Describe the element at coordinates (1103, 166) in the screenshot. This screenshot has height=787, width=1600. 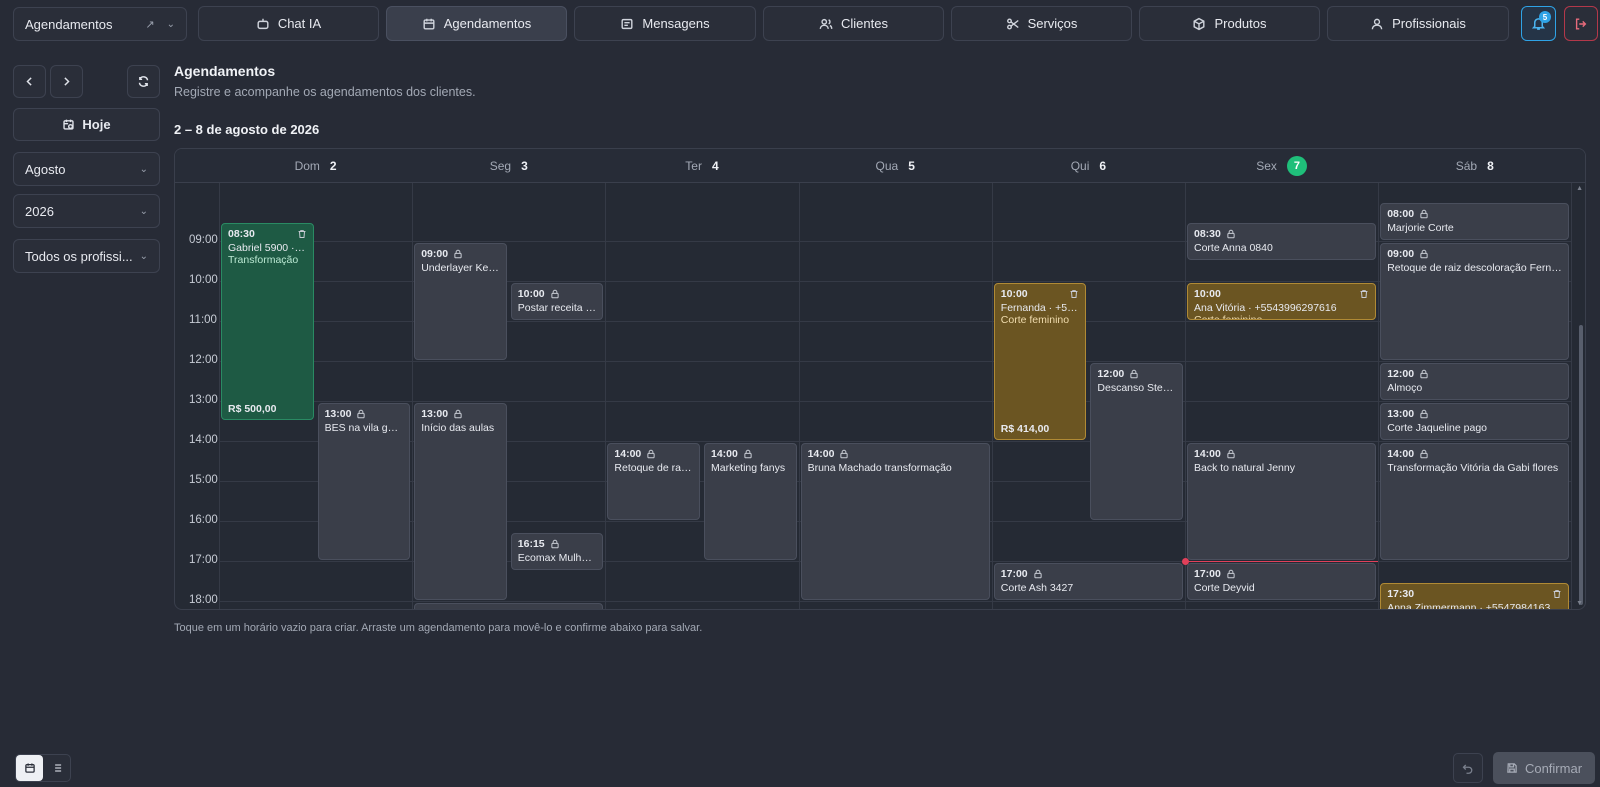
I see `day-number: 6` at that location.